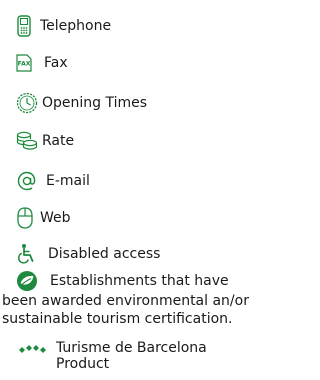  Describe the element at coordinates (58, 140) in the screenshot. I see `rate-label: Rate` at that location.